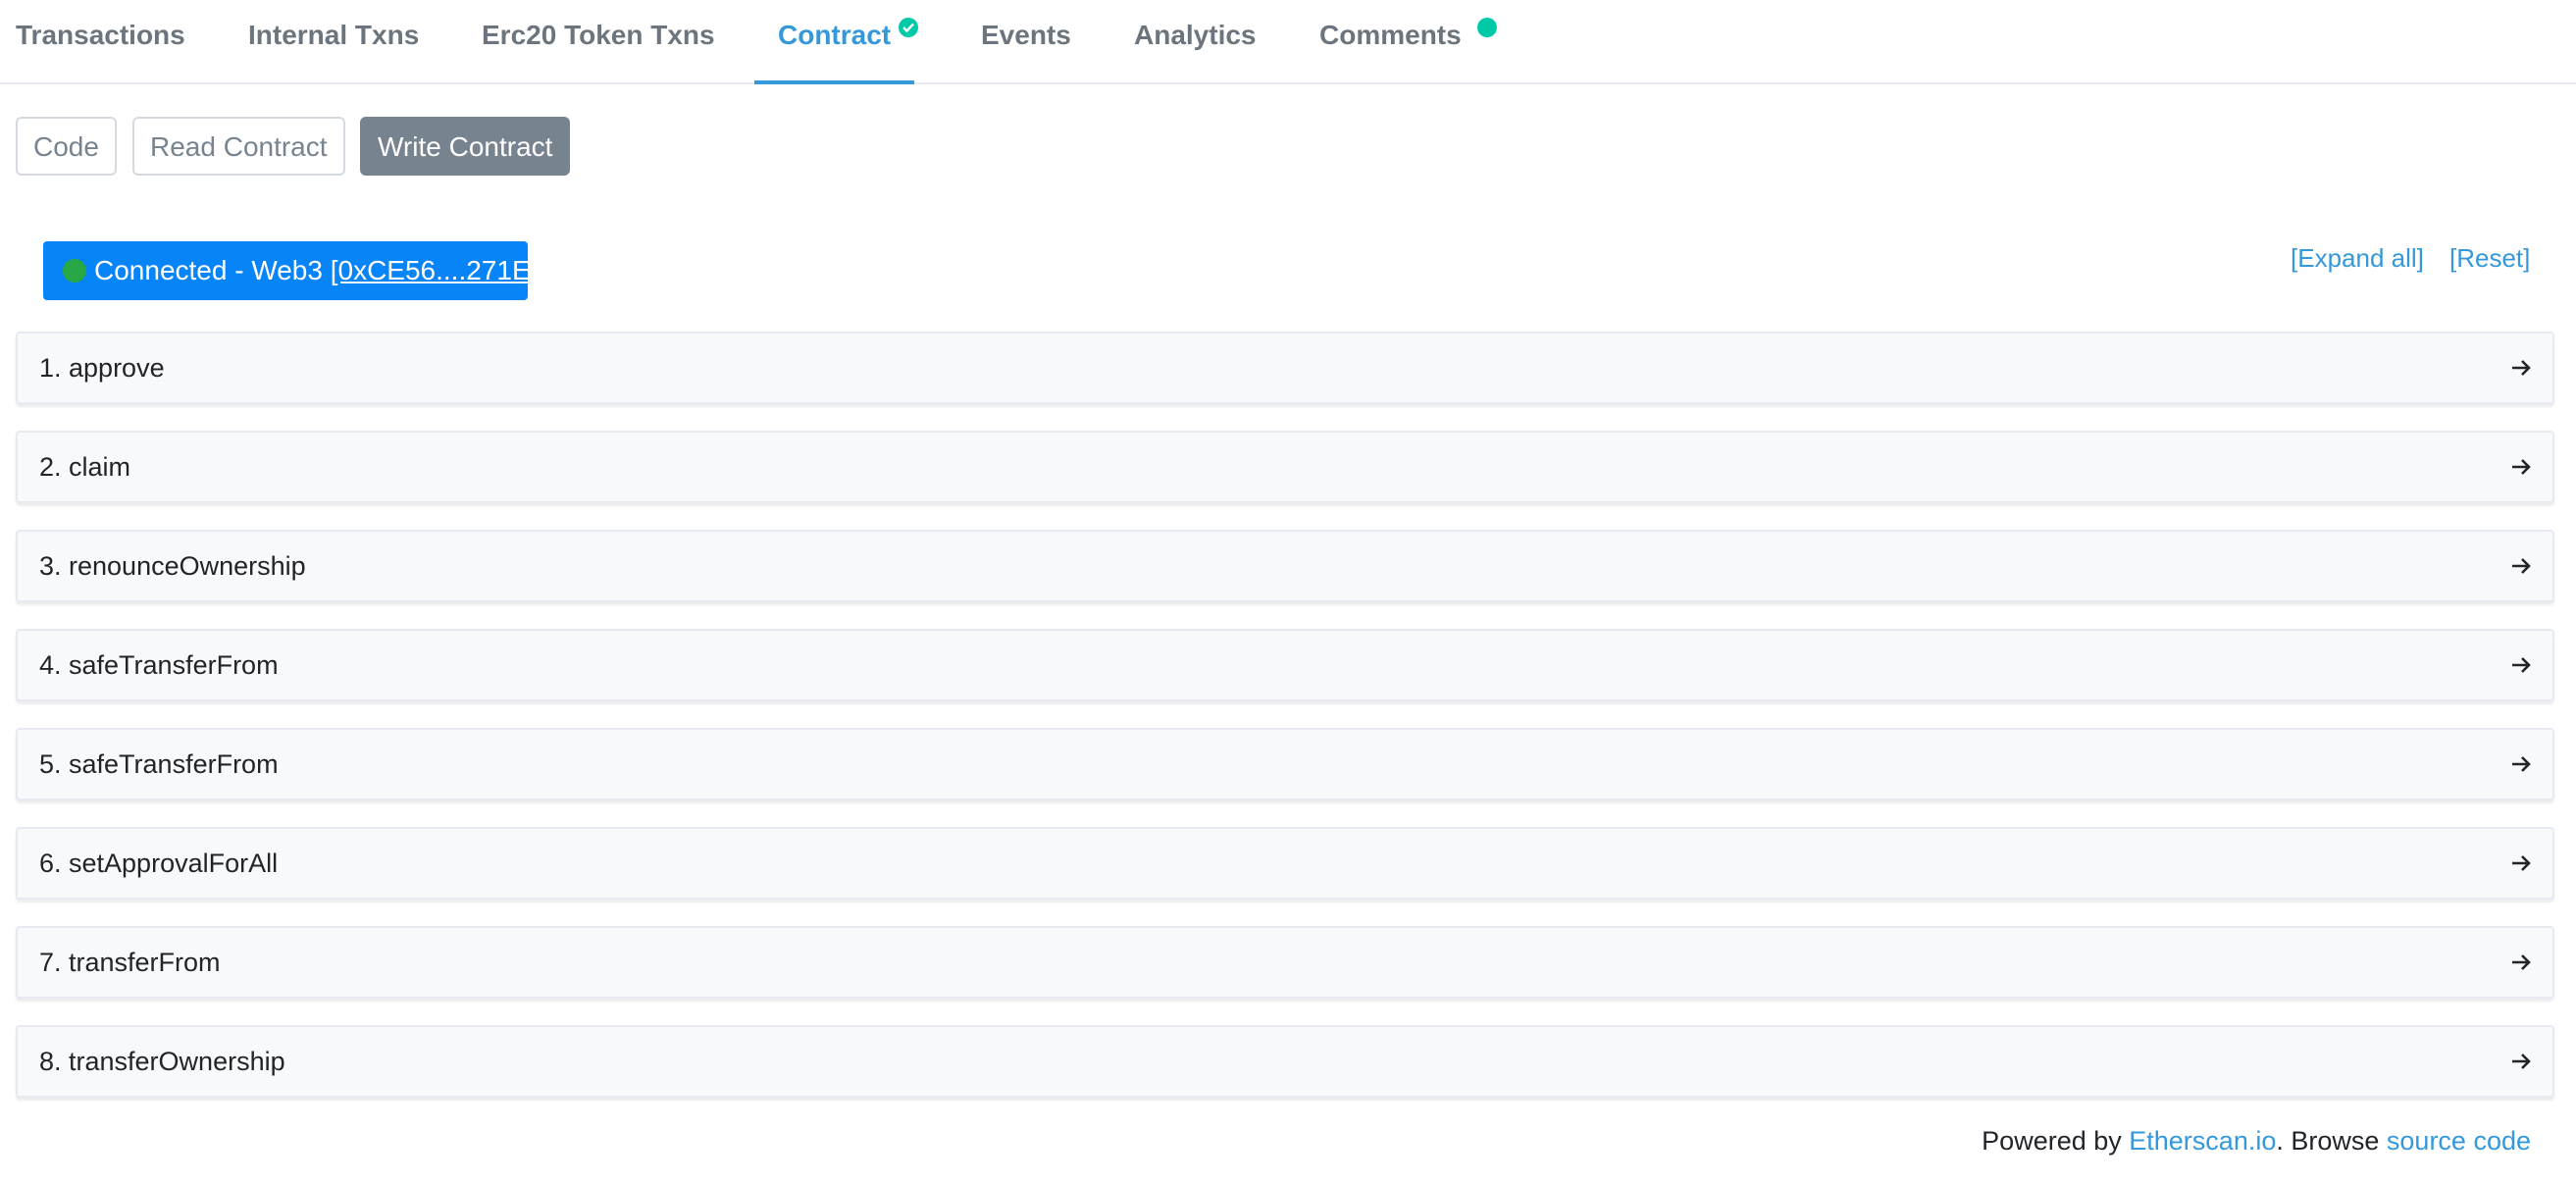 The width and height of the screenshot is (2576, 1183). What do you see at coordinates (908, 28) in the screenshot?
I see `check-circle-icon` at bounding box center [908, 28].